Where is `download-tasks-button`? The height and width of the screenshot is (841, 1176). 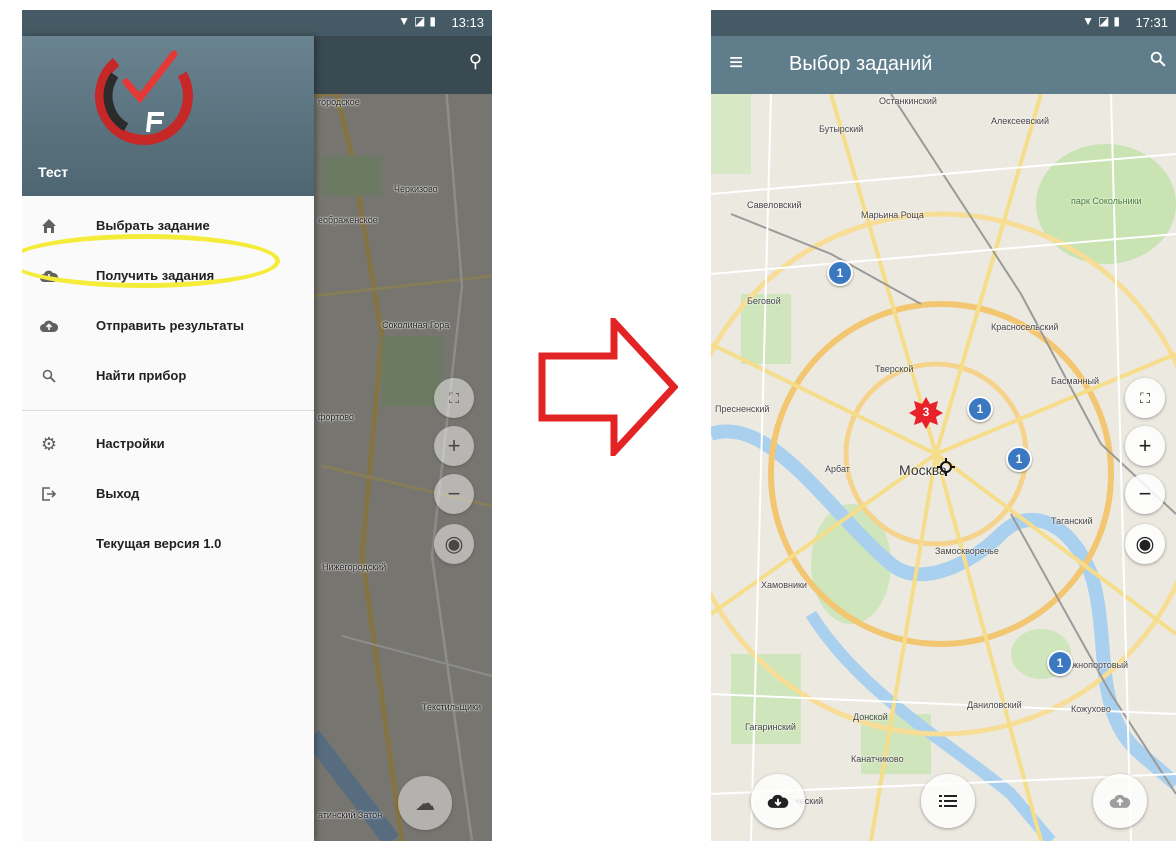 download-tasks-button is located at coordinates (778, 801).